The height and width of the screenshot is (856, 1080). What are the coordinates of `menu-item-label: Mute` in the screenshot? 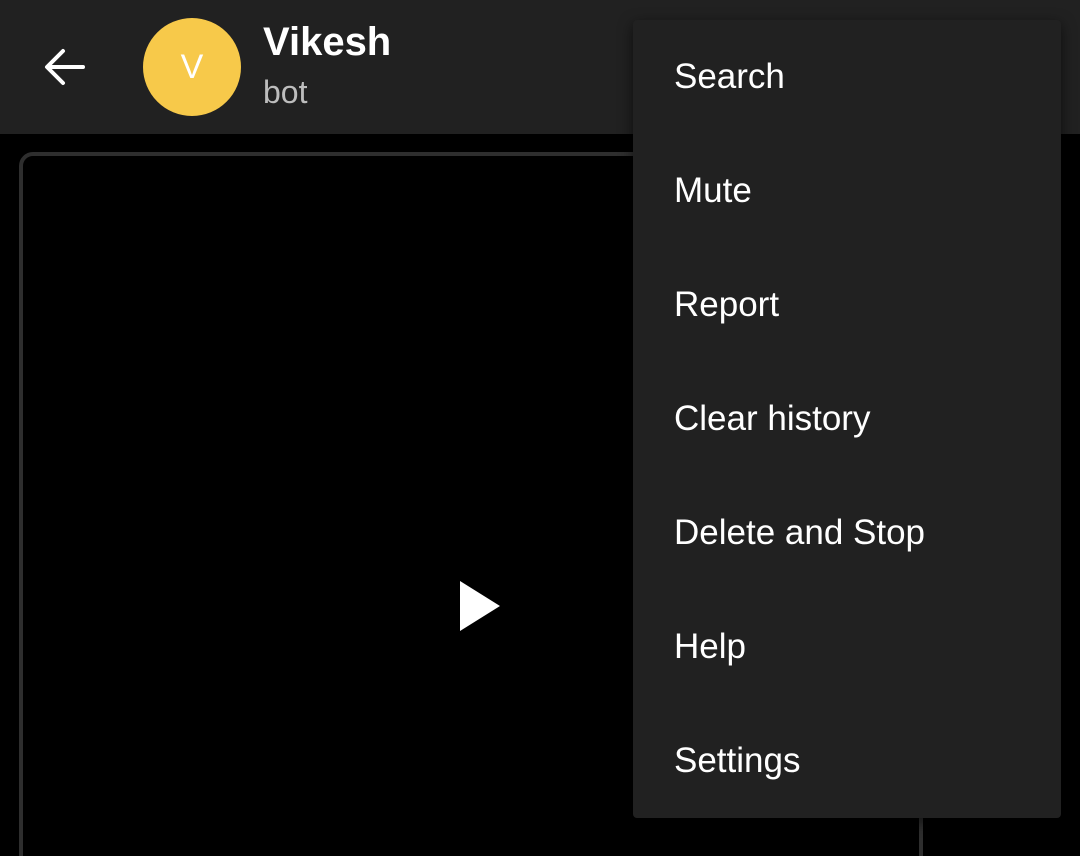 It's located at (713, 190).